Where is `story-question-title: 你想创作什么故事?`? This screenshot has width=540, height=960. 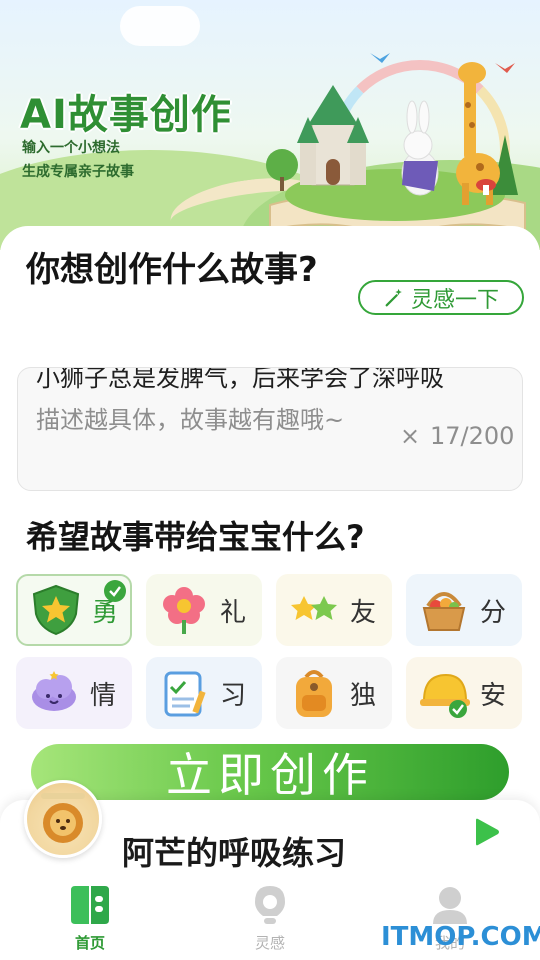
story-question-title: 你想创作什么故事? is located at coordinates (172, 270).